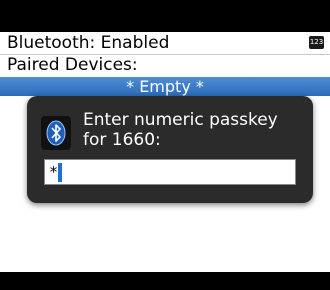 Image resolution: width=330 pixels, height=290 pixels. Describe the element at coordinates (56, 133) in the screenshot. I see `bluetooth-icon` at that location.